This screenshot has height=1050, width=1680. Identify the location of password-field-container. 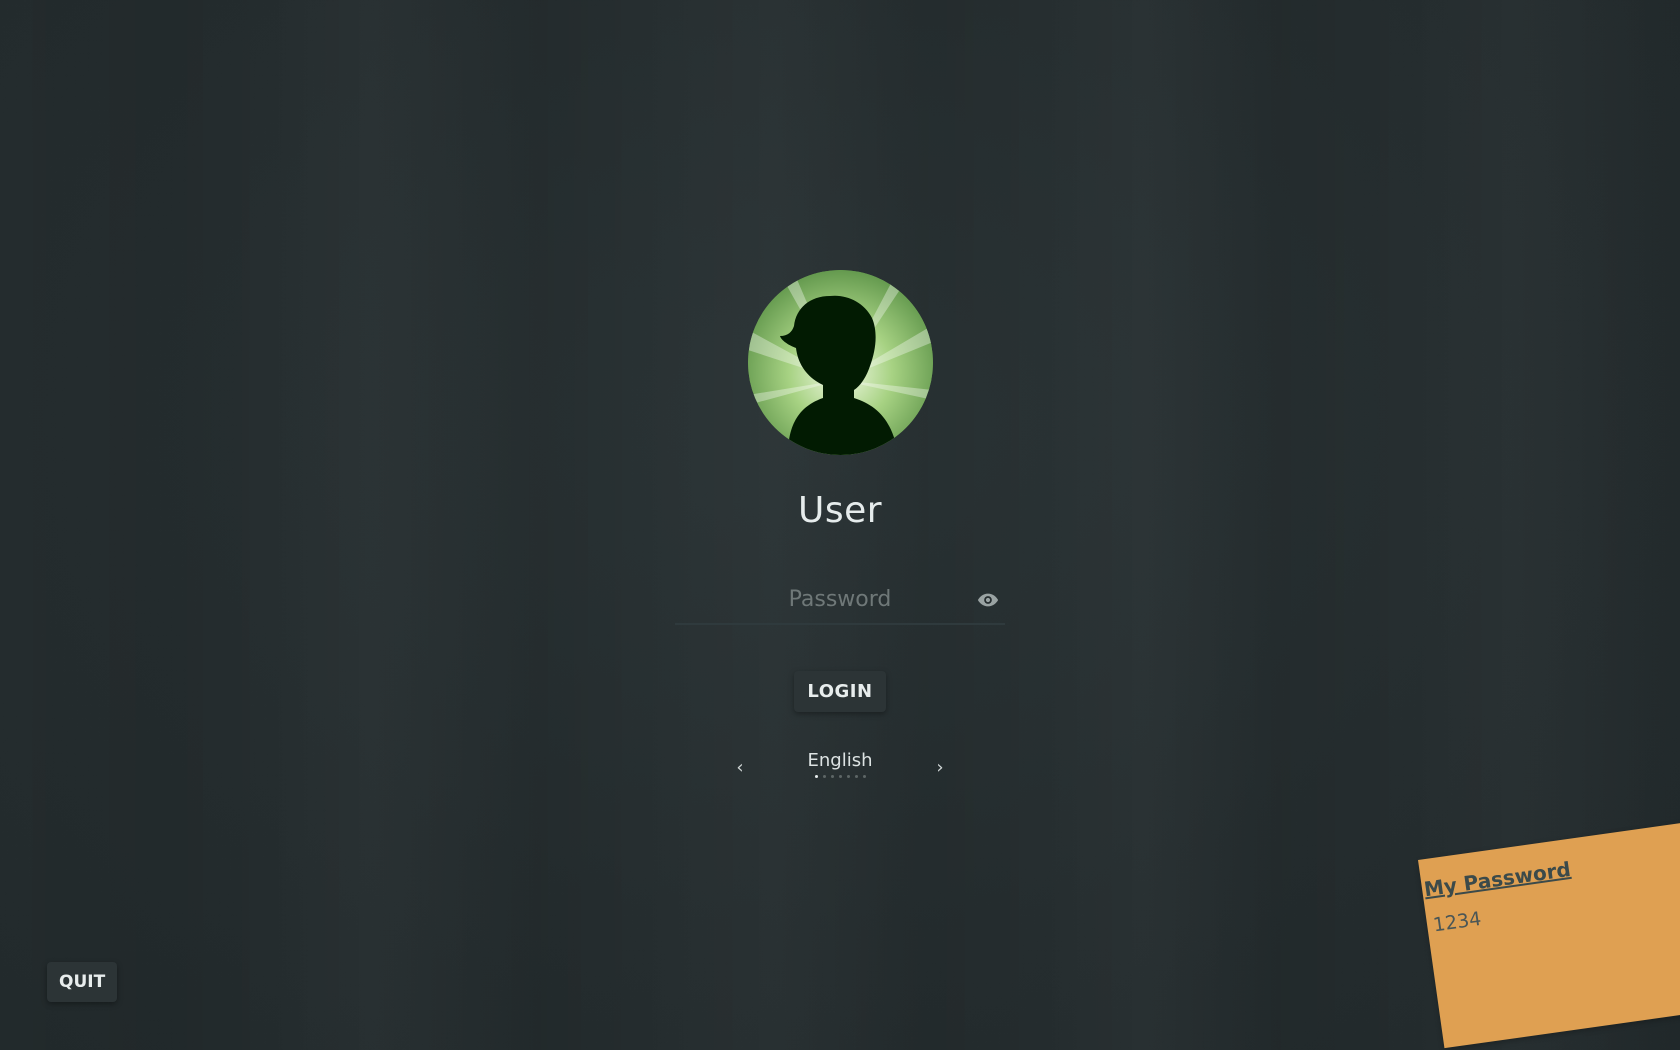
(840, 602).